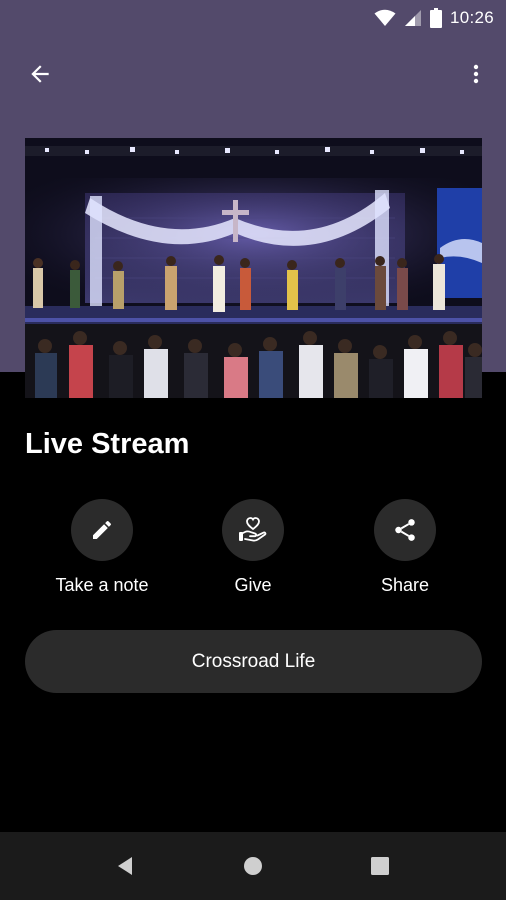  I want to click on take-note-button: Take a note, so click(102, 547).